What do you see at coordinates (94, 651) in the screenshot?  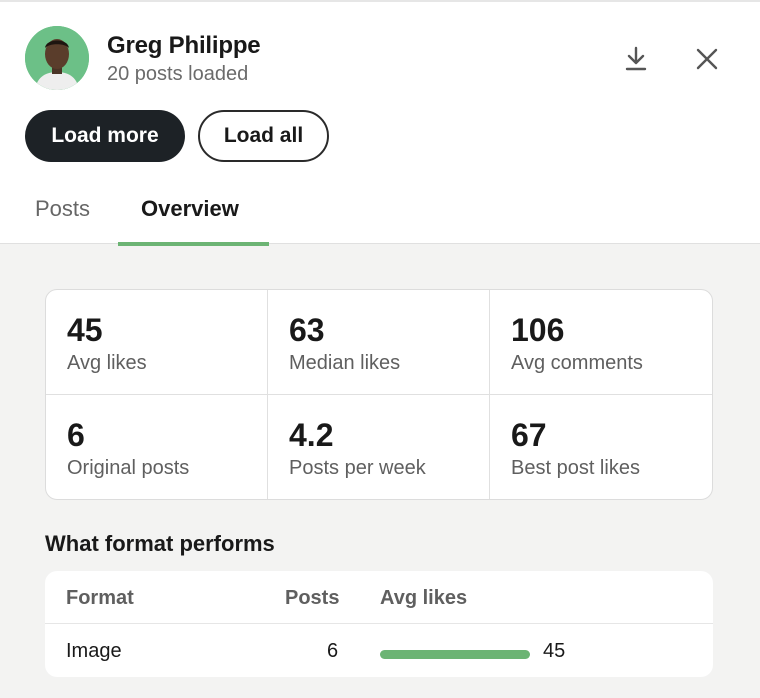 I see `format-name: Image` at bounding box center [94, 651].